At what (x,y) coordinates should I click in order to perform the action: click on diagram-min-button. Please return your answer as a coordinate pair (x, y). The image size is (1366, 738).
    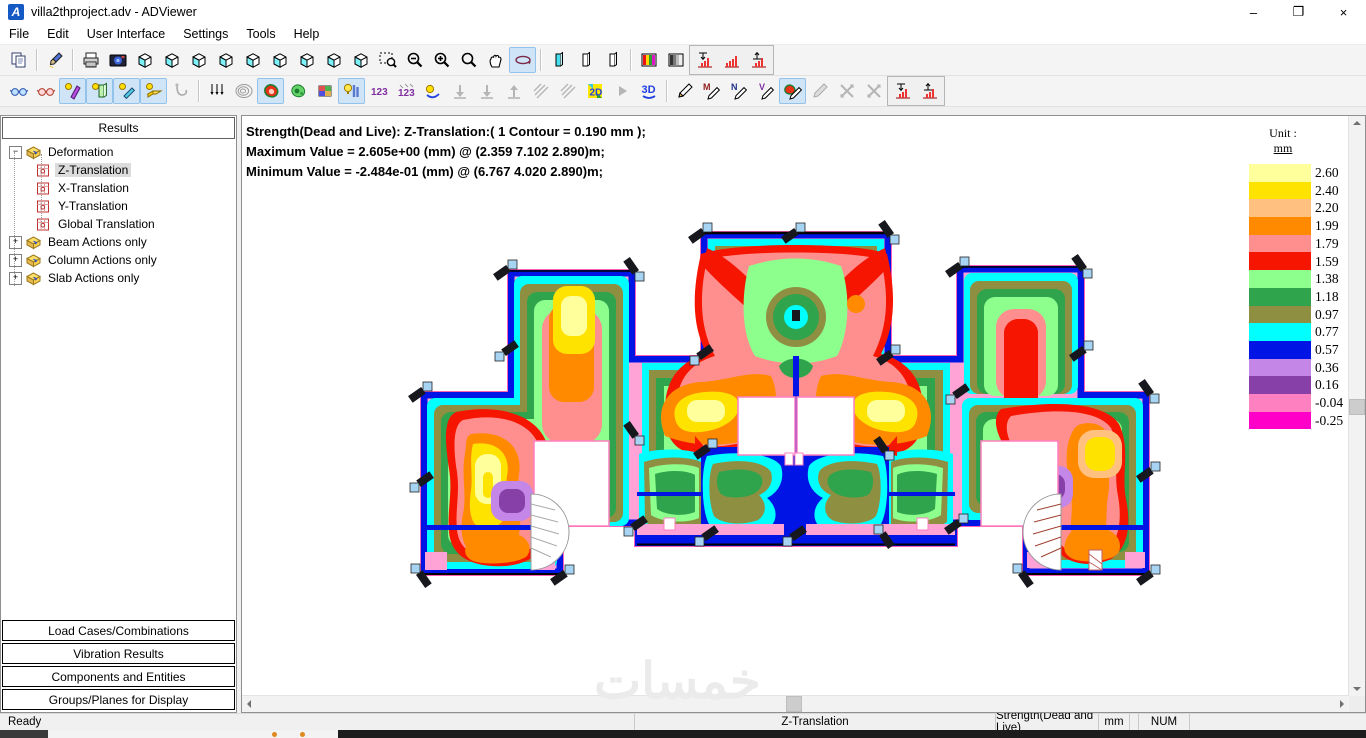
    Looking at the image, I should click on (902, 91).